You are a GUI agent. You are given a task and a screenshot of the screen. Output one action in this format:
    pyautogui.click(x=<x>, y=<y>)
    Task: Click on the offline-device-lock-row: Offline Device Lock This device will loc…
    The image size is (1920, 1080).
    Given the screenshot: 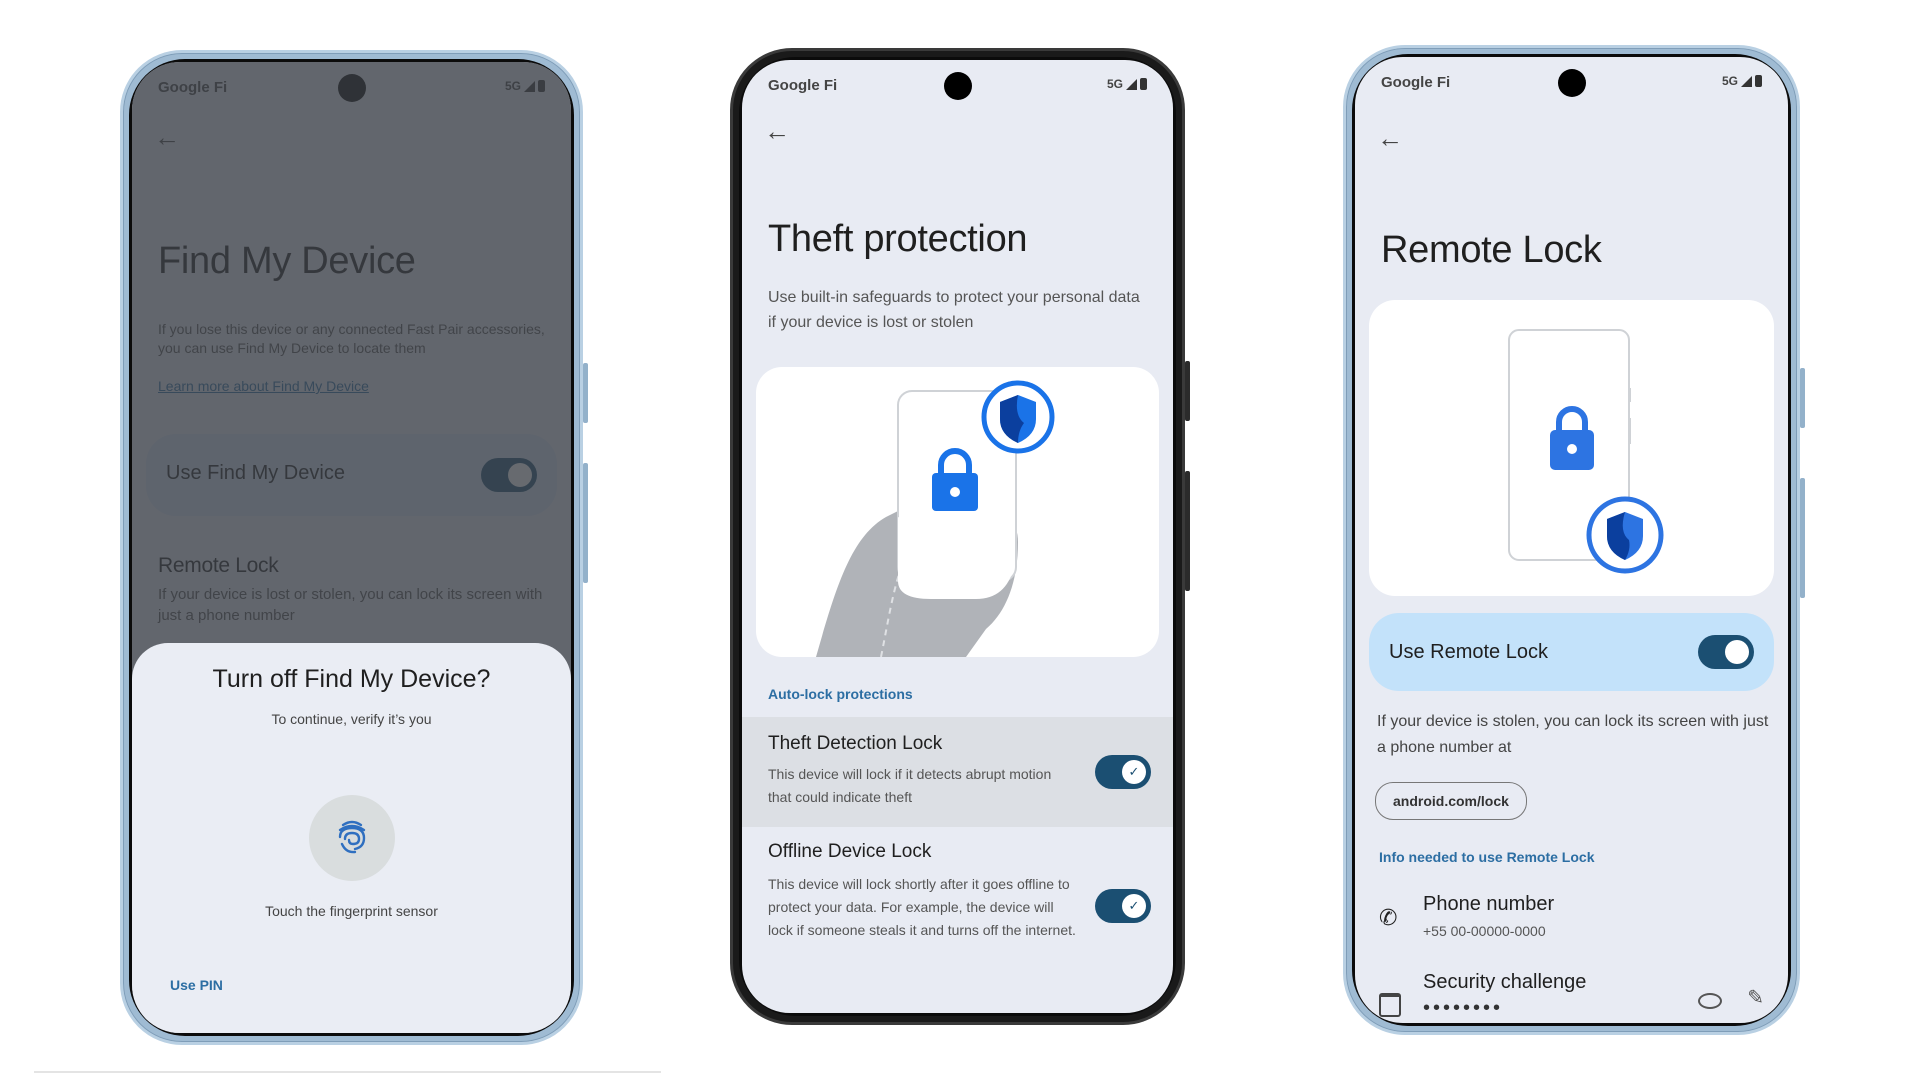 What is the action you would take?
    pyautogui.click(x=957, y=902)
    